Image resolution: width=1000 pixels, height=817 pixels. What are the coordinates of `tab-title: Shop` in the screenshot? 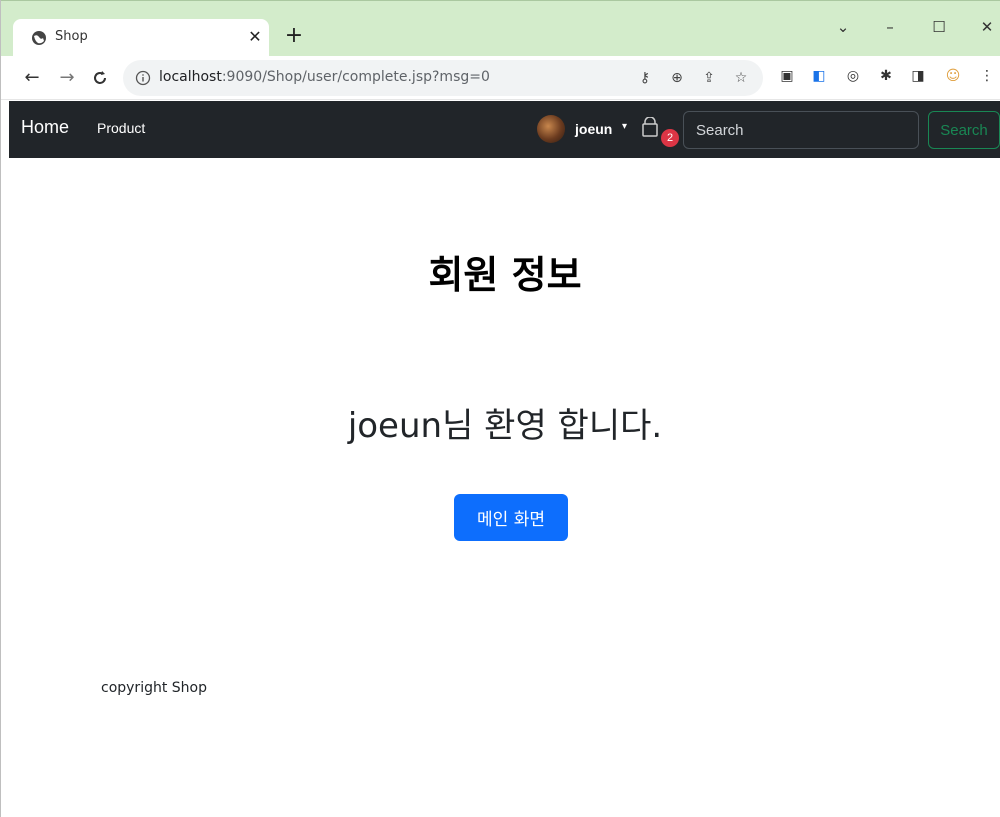 It's located at (71, 36).